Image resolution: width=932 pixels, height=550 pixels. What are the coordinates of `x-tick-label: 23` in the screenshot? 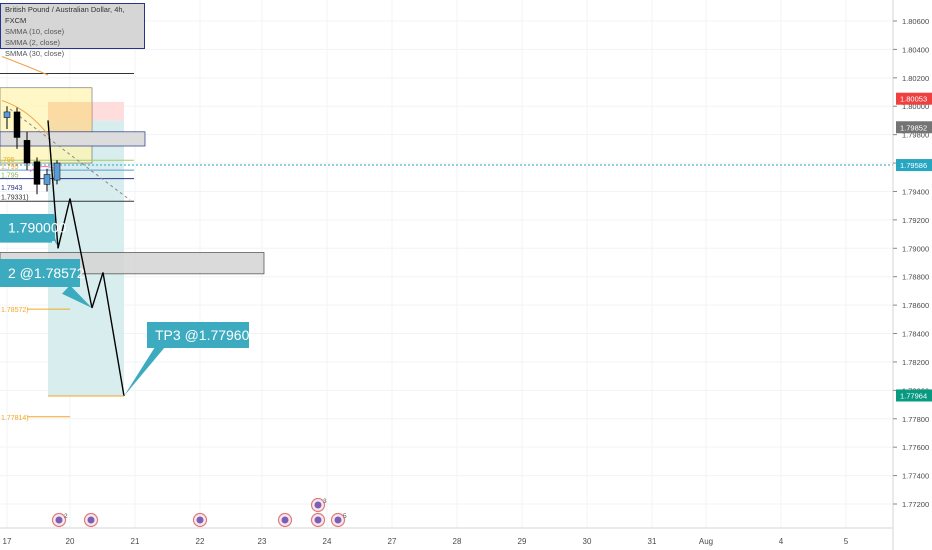 It's located at (262, 541).